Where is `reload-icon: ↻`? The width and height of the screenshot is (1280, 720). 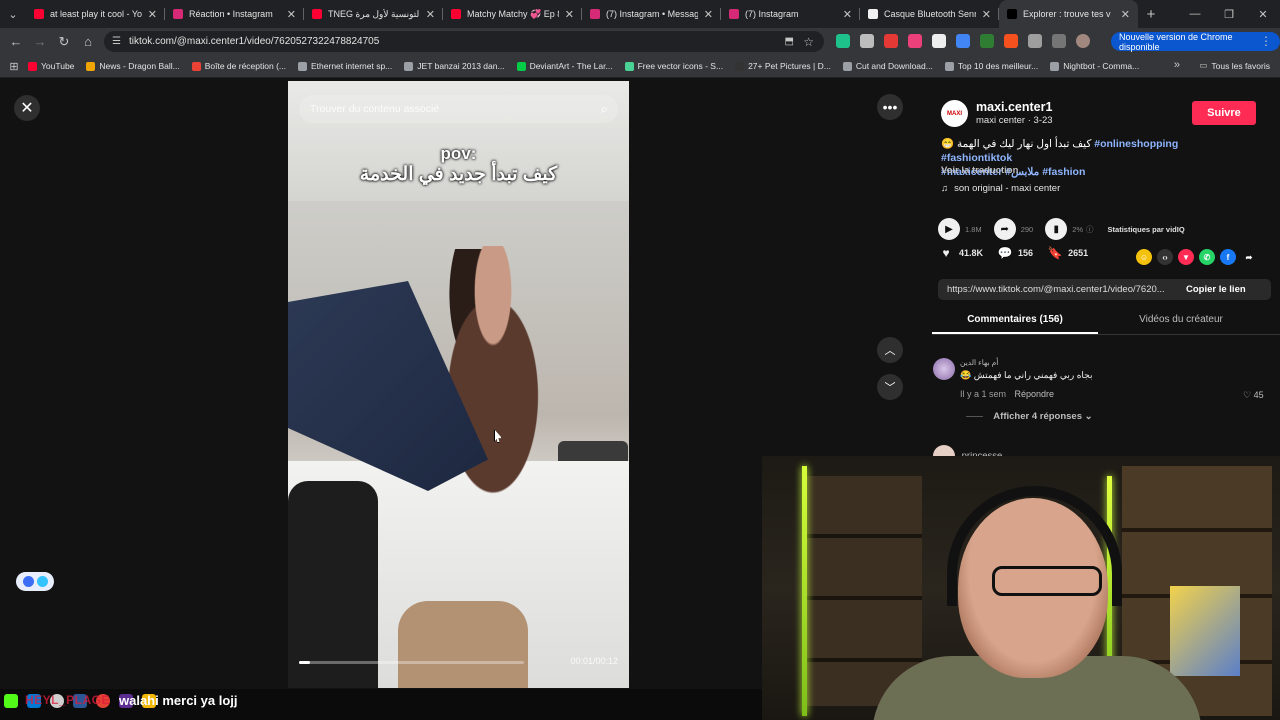
reload-icon: ↻ is located at coordinates (64, 42).